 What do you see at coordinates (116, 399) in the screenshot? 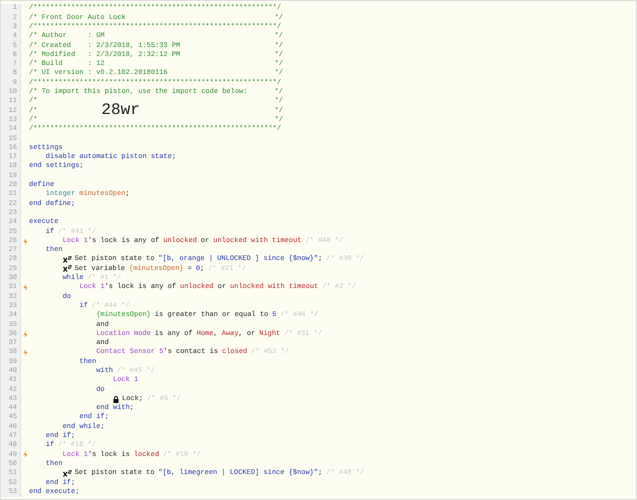
I see `lock-icon` at bounding box center [116, 399].